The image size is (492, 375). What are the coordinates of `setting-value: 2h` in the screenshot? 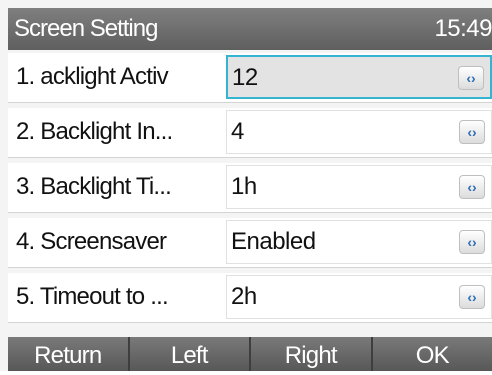 It's located at (244, 297).